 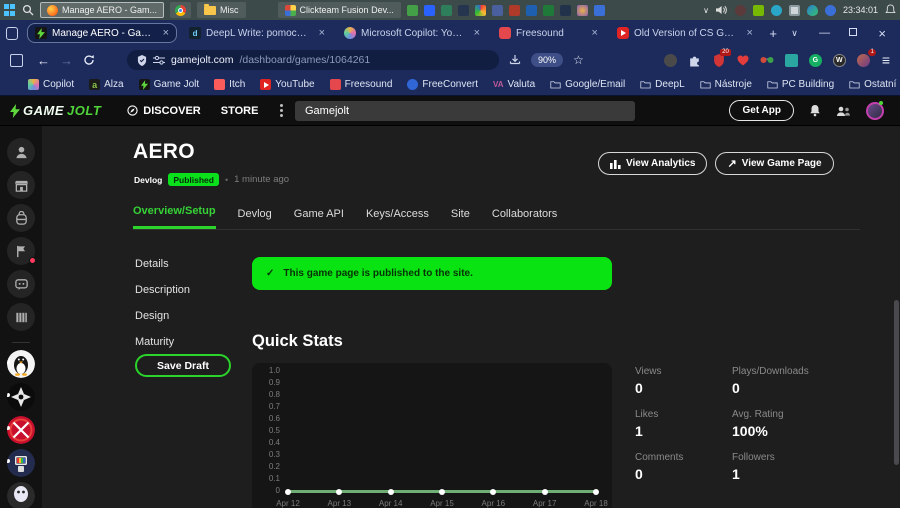 I want to click on url-field: gamejolt.com/dashboard/games/1064261, so click(x=313, y=60).